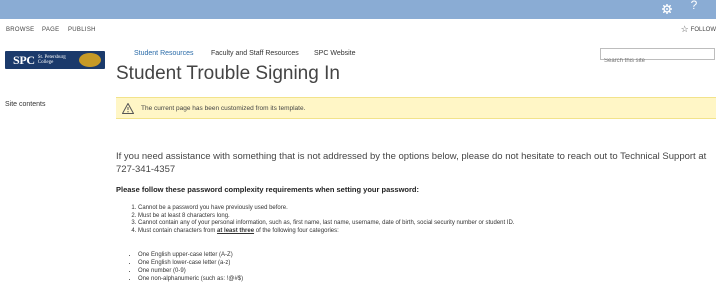 The height and width of the screenshot is (288, 716). I want to click on logo-subtitle: St. Petersburg College, so click(51, 60).